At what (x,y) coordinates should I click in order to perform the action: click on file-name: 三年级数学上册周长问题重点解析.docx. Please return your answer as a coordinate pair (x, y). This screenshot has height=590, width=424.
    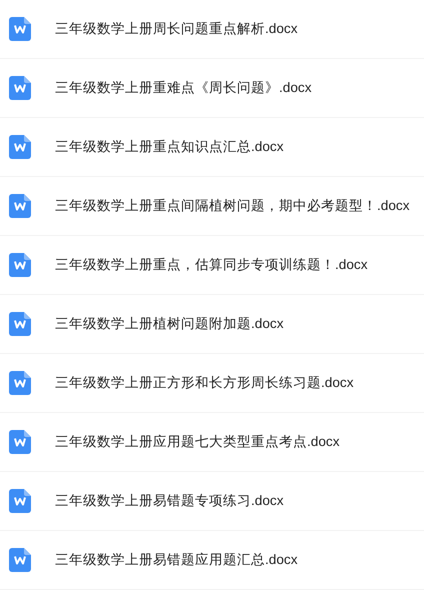
    Looking at the image, I should click on (176, 29).